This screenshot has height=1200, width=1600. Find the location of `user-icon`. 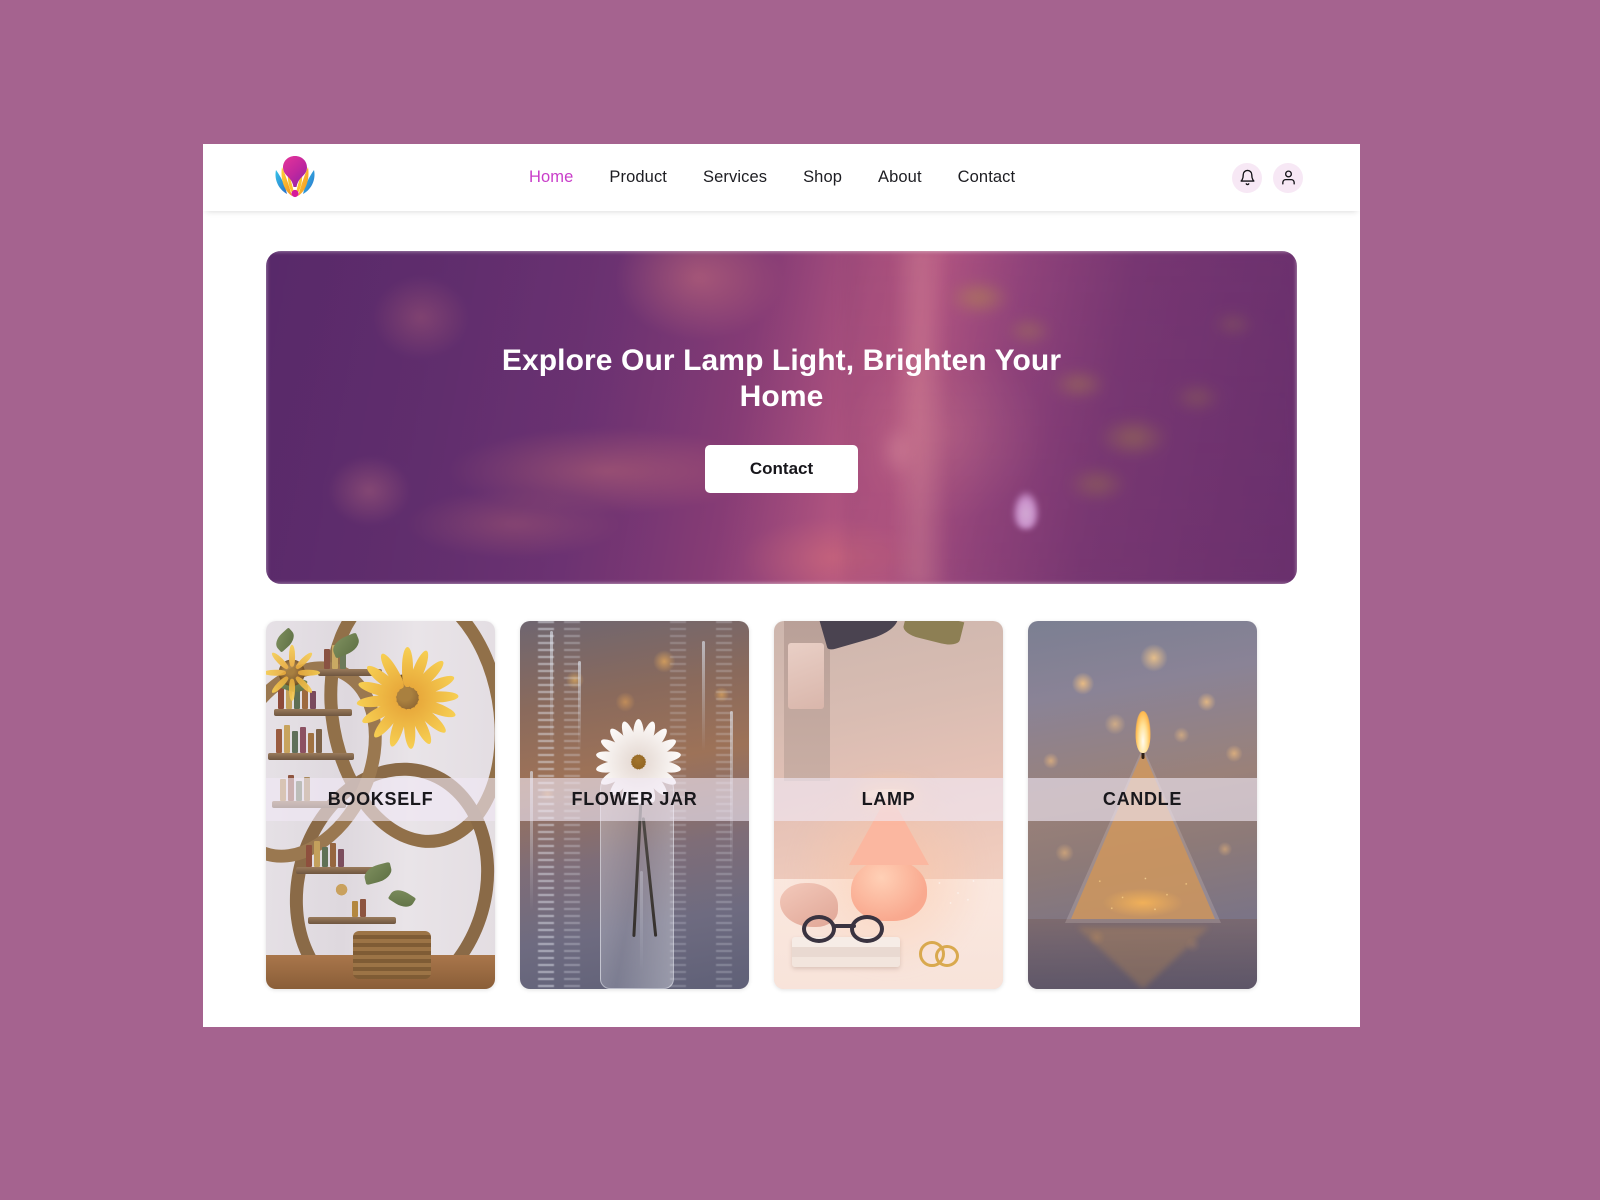

user-icon is located at coordinates (1288, 177).